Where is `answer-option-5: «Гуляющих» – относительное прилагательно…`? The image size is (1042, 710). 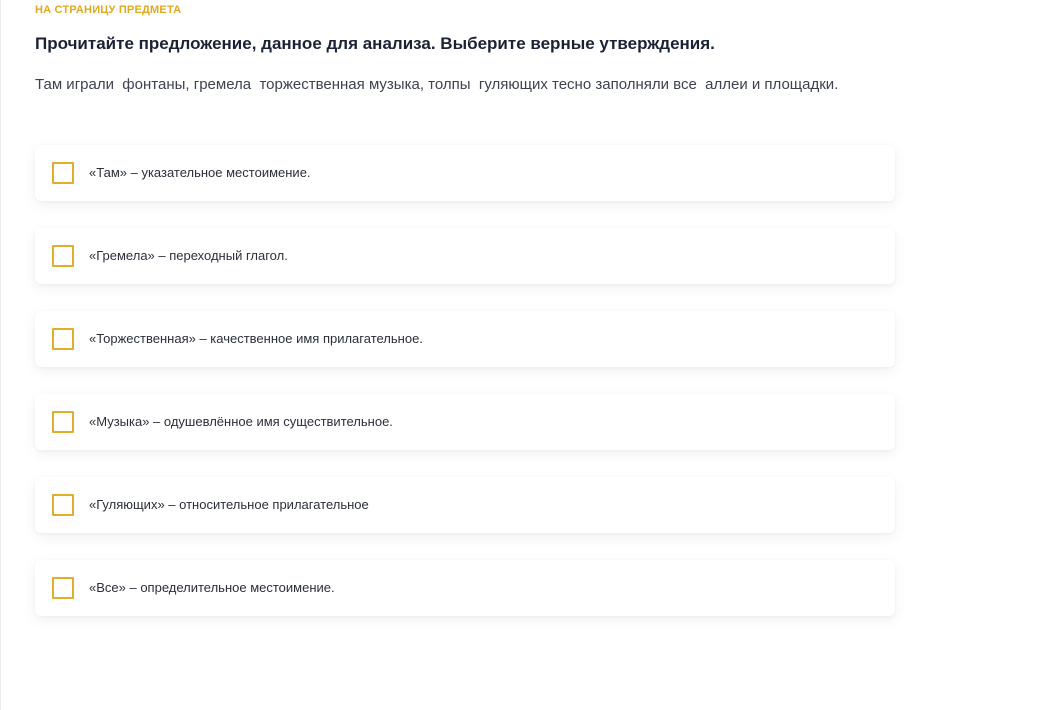
answer-option-5: «Гуляющих» – относительное прилагательно… is located at coordinates (465, 505).